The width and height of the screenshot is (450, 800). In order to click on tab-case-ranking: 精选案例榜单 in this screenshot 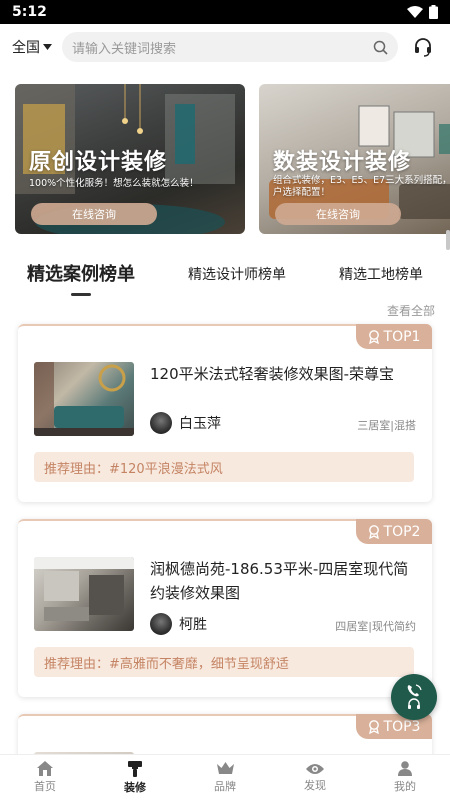, I will do `click(81, 273)`.